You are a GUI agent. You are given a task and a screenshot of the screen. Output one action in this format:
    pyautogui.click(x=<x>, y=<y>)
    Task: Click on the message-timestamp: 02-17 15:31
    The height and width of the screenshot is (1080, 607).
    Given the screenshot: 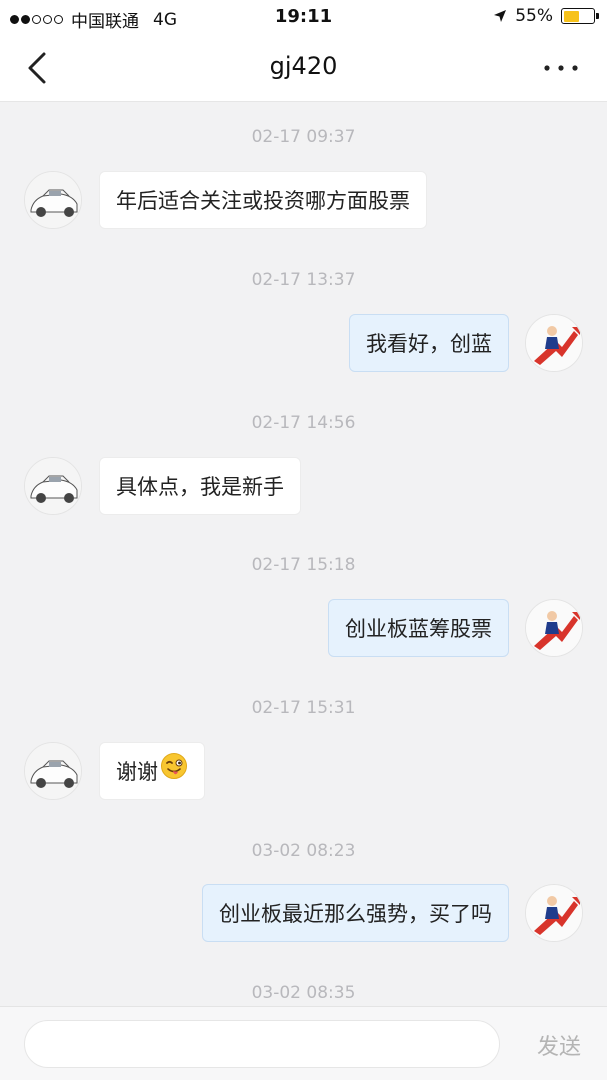 What is the action you would take?
    pyautogui.click(x=303, y=708)
    